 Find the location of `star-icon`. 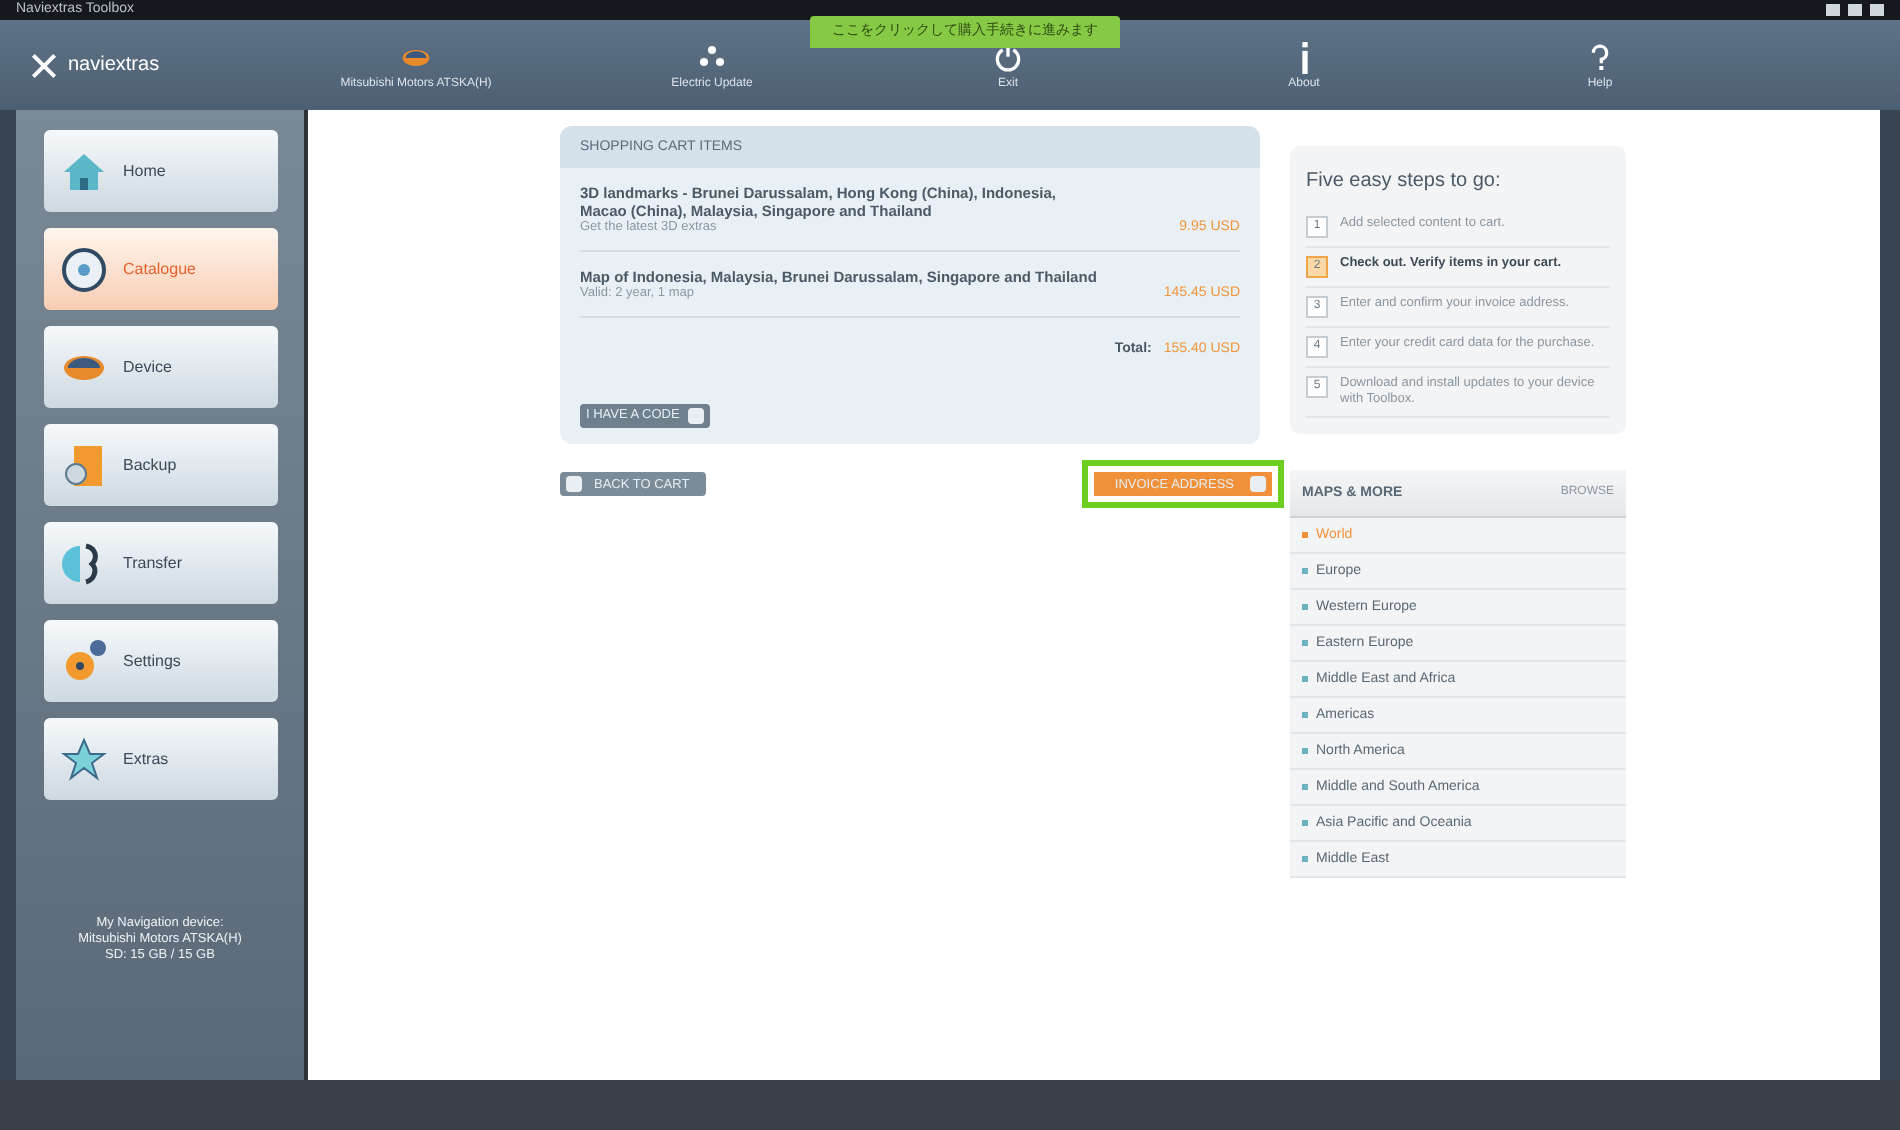

star-icon is located at coordinates (83, 759).